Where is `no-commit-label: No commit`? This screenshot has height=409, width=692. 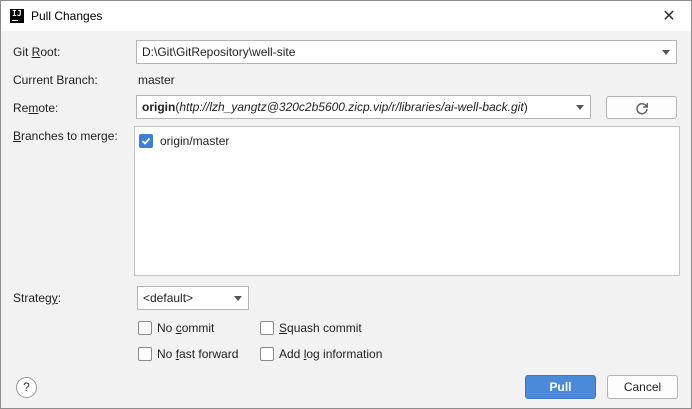 no-commit-label: No commit is located at coordinates (185, 328).